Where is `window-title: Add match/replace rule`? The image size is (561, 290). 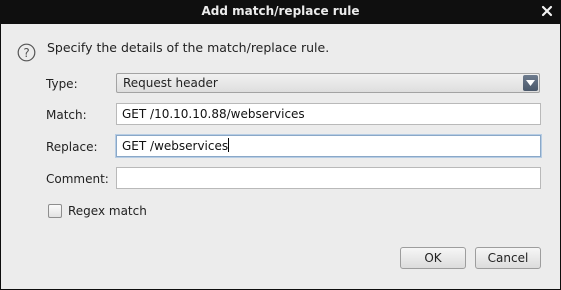
window-title: Add match/replace rule is located at coordinates (280, 11).